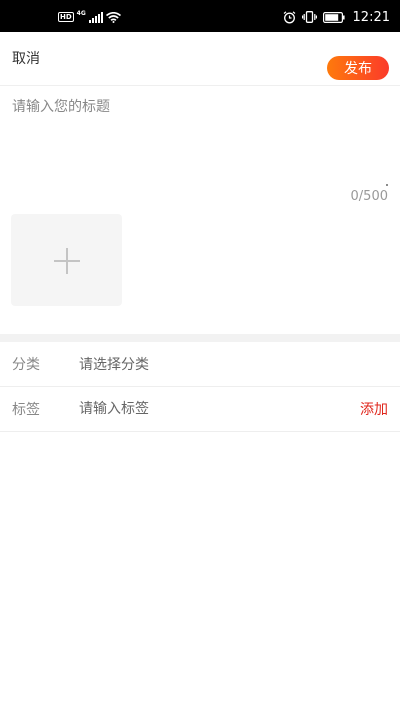  I want to click on tag-input, so click(209, 409).